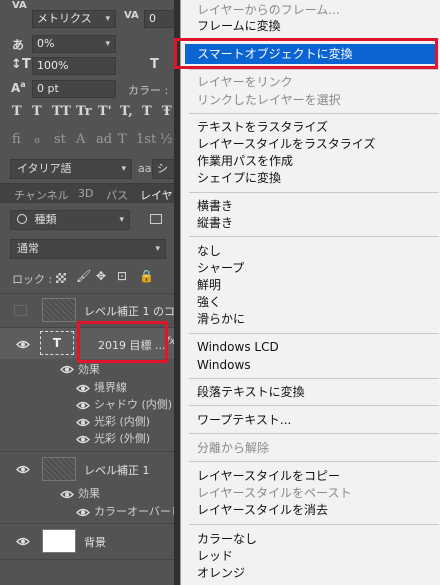 This screenshot has width=440, height=585. I want to click on effects-label: 効果, so click(89, 369).